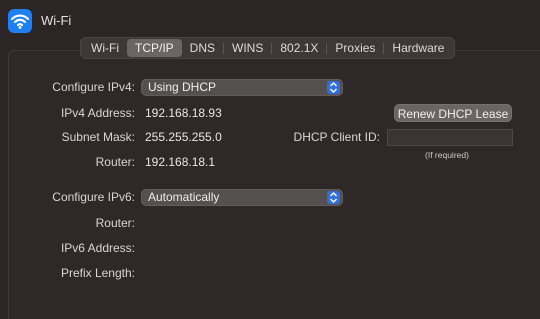 This screenshot has width=540, height=319. I want to click on tab-proxies: Proxies, so click(355, 48).